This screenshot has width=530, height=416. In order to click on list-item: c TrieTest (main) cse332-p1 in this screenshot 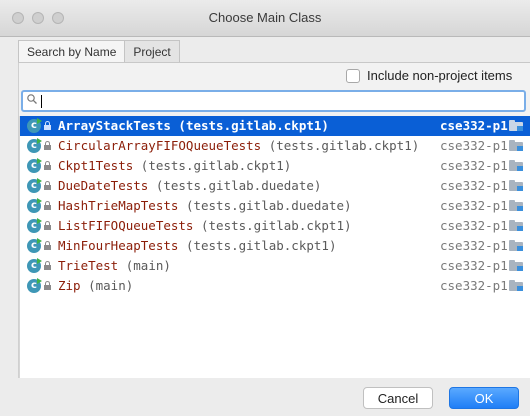, I will do `click(275, 266)`.